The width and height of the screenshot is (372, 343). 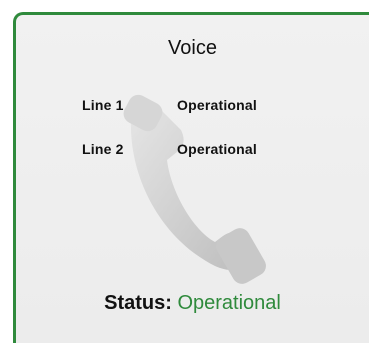 What do you see at coordinates (192, 48) in the screenshot?
I see `card-title: Voice` at bounding box center [192, 48].